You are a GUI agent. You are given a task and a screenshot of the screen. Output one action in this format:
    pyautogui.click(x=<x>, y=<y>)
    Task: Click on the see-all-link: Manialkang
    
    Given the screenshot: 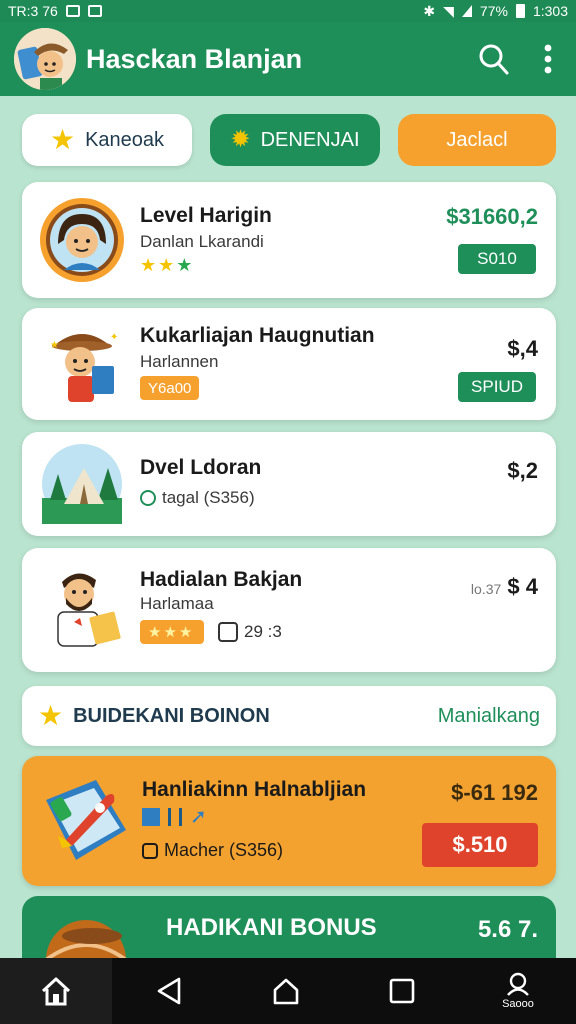 What is the action you would take?
    pyautogui.click(x=489, y=716)
    